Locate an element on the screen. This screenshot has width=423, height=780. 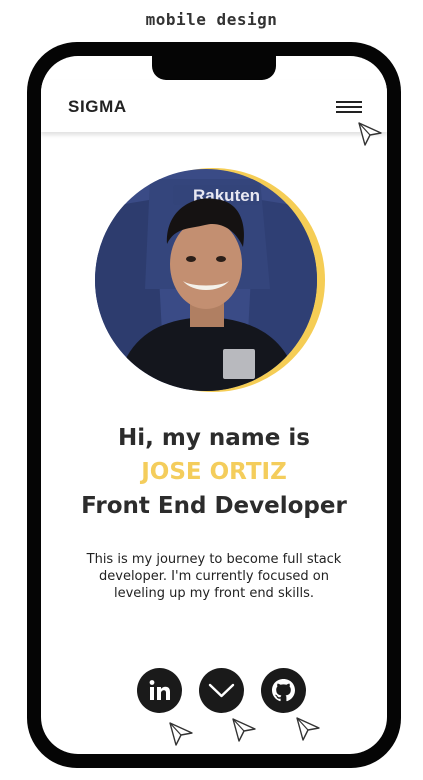
scroll-down-button is located at coordinates (221, 690).